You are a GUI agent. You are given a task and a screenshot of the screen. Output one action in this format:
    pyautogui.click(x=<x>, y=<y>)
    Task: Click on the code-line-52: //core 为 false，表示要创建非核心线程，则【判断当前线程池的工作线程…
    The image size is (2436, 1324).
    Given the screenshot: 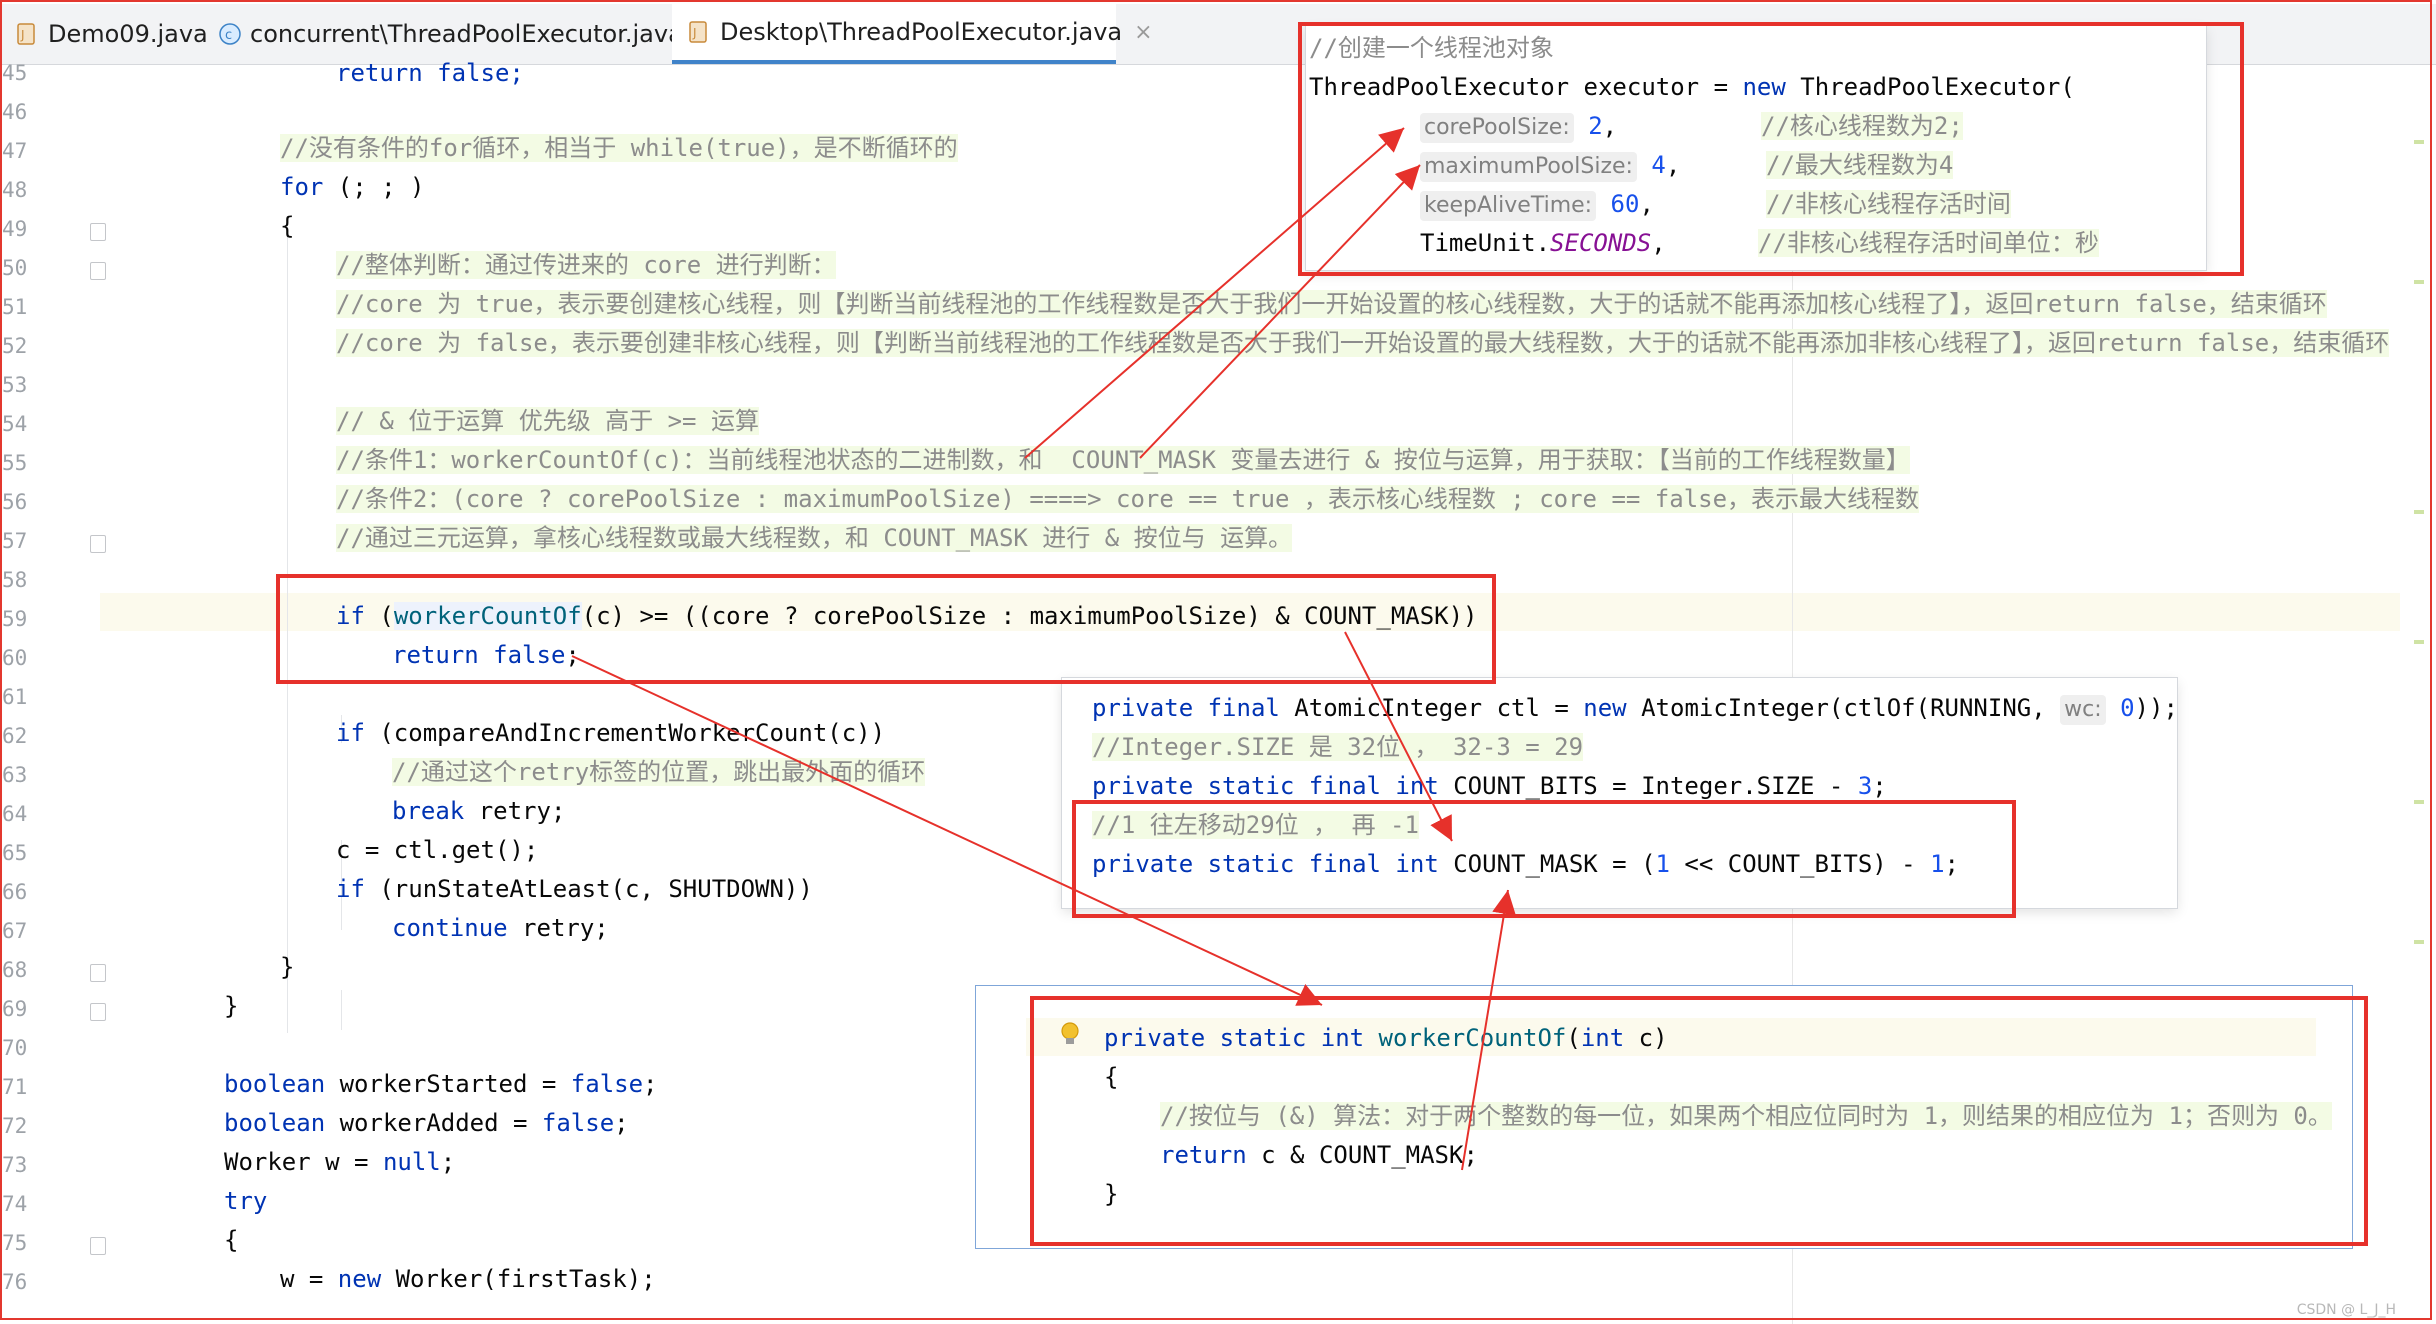 What is the action you would take?
    pyautogui.click(x=1363, y=343)
    